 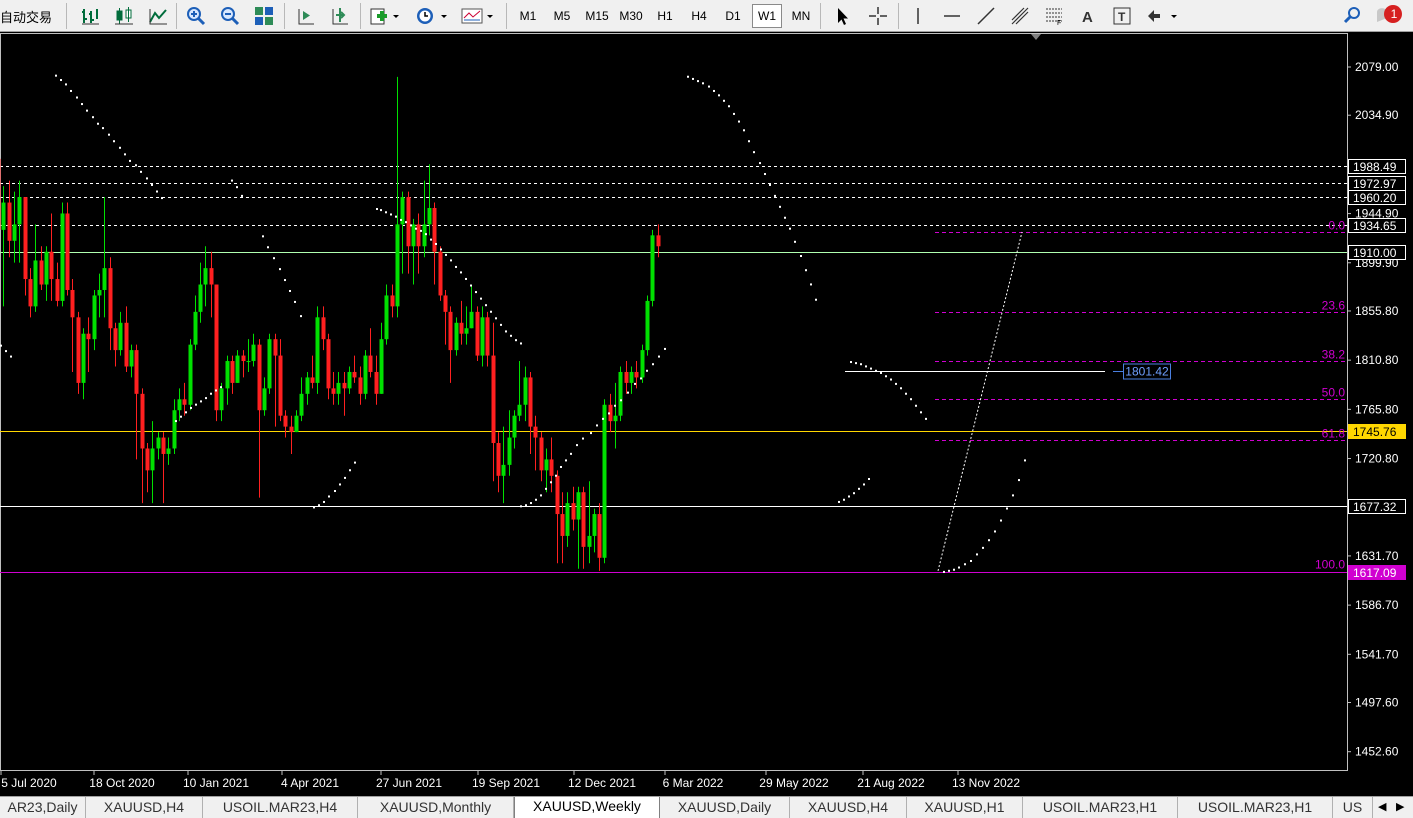 What do you see at coordinates (986, 16) in the screenshot?
I see `trendline-icon` at bounding box center [986, 16].